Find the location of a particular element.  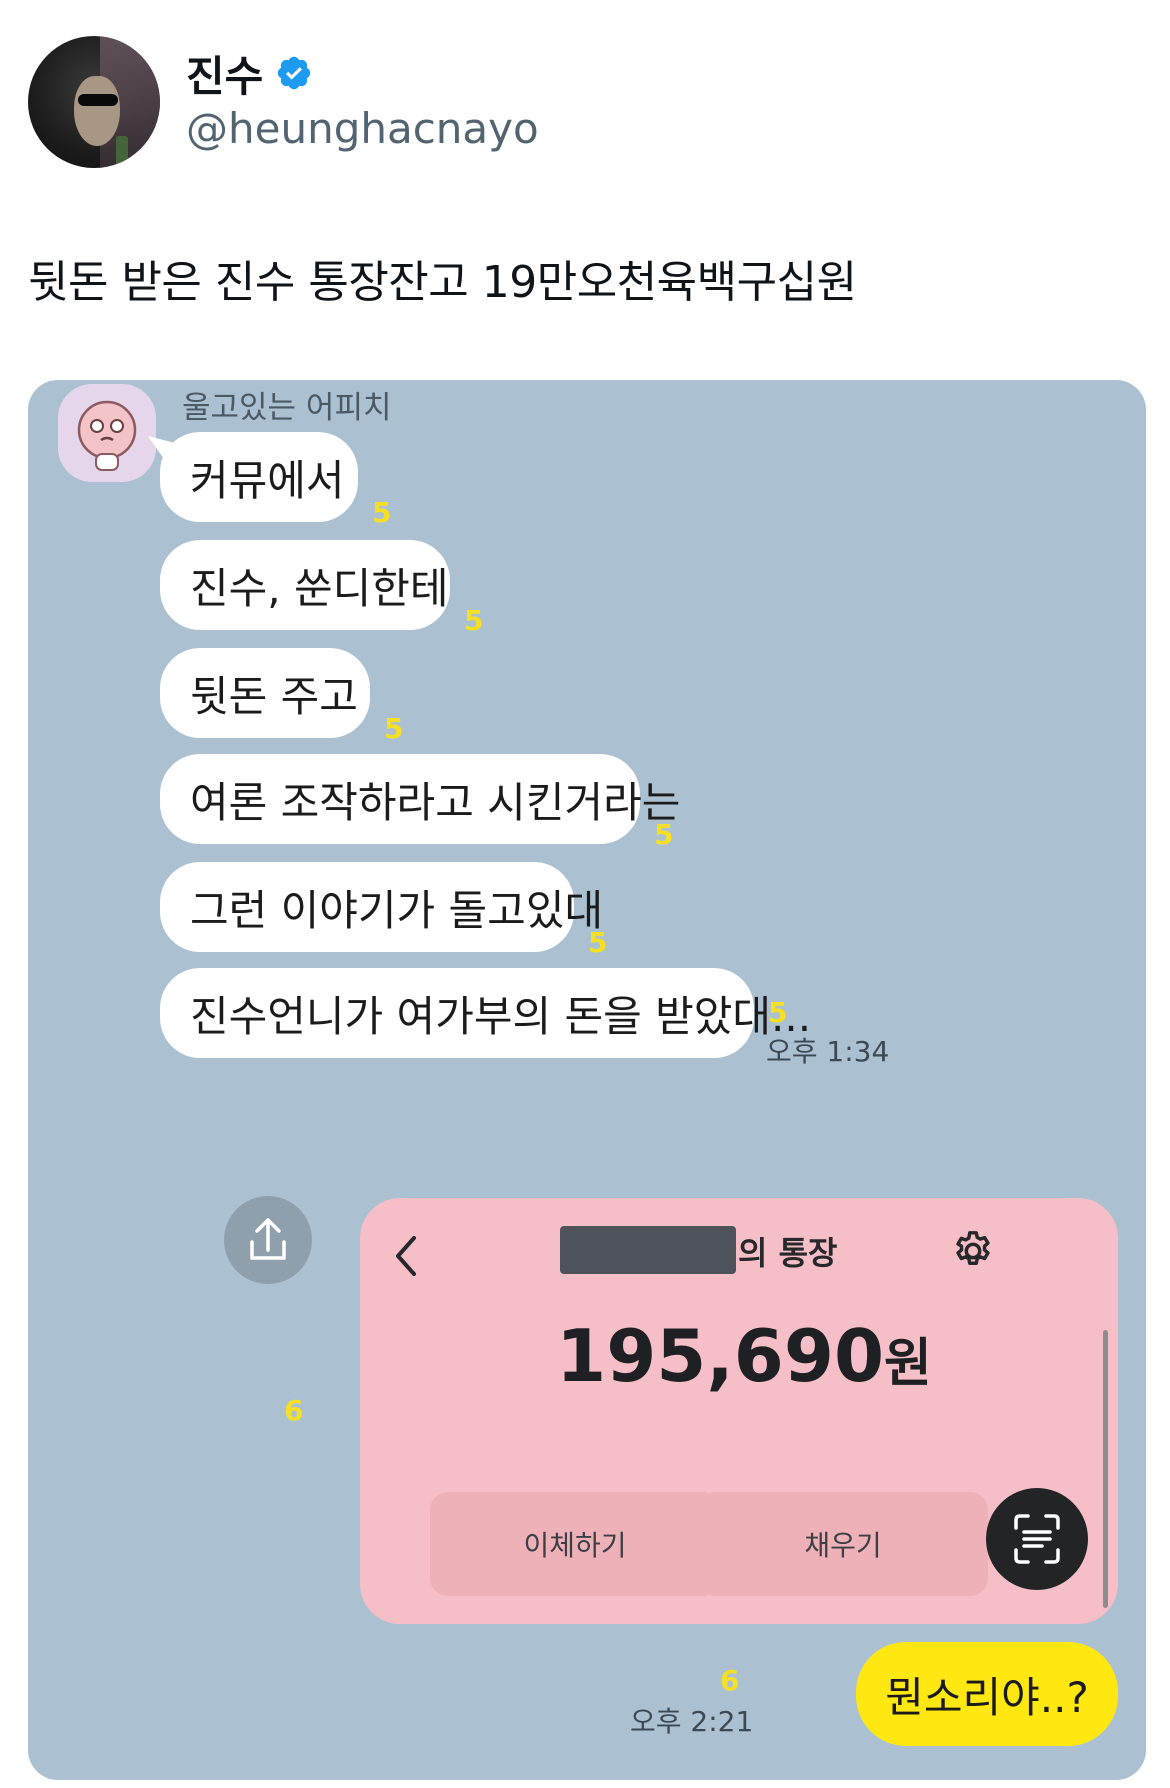

message-time: 오후 1:34 is located at coordinates (828, 1051).